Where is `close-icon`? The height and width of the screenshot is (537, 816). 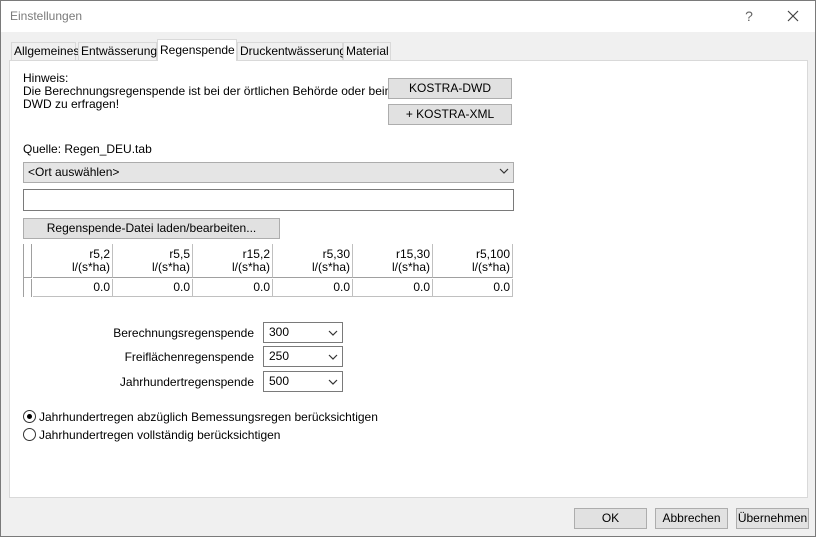
close-icon is located at coordinates (793, 16).